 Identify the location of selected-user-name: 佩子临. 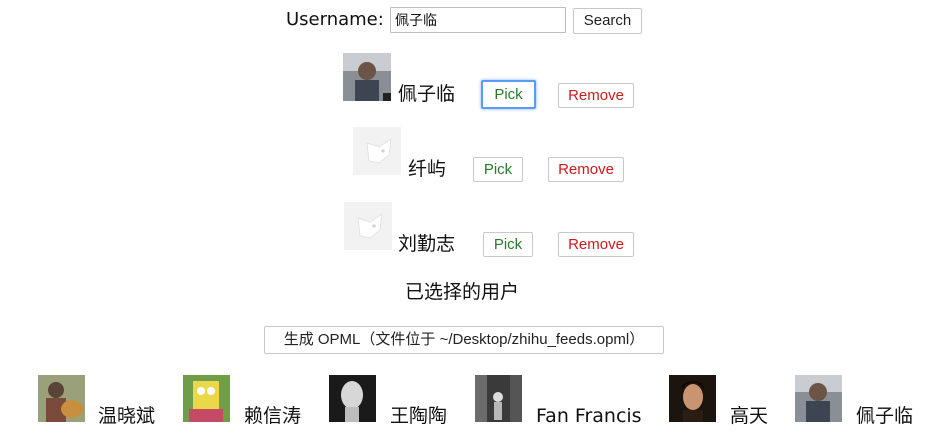
(885, 416).